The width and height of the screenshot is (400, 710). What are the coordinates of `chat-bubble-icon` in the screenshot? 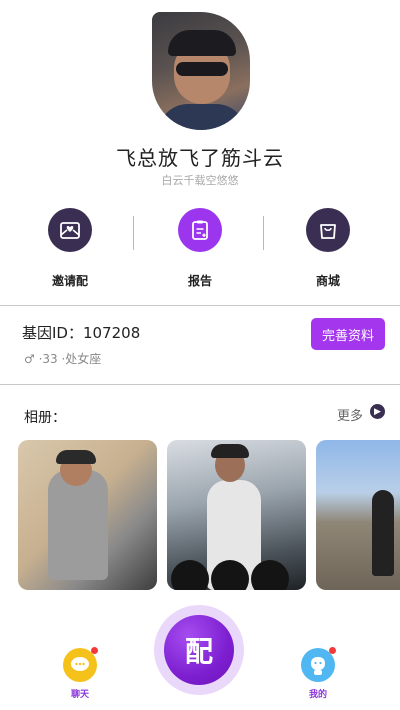 It's located at (80, 664).